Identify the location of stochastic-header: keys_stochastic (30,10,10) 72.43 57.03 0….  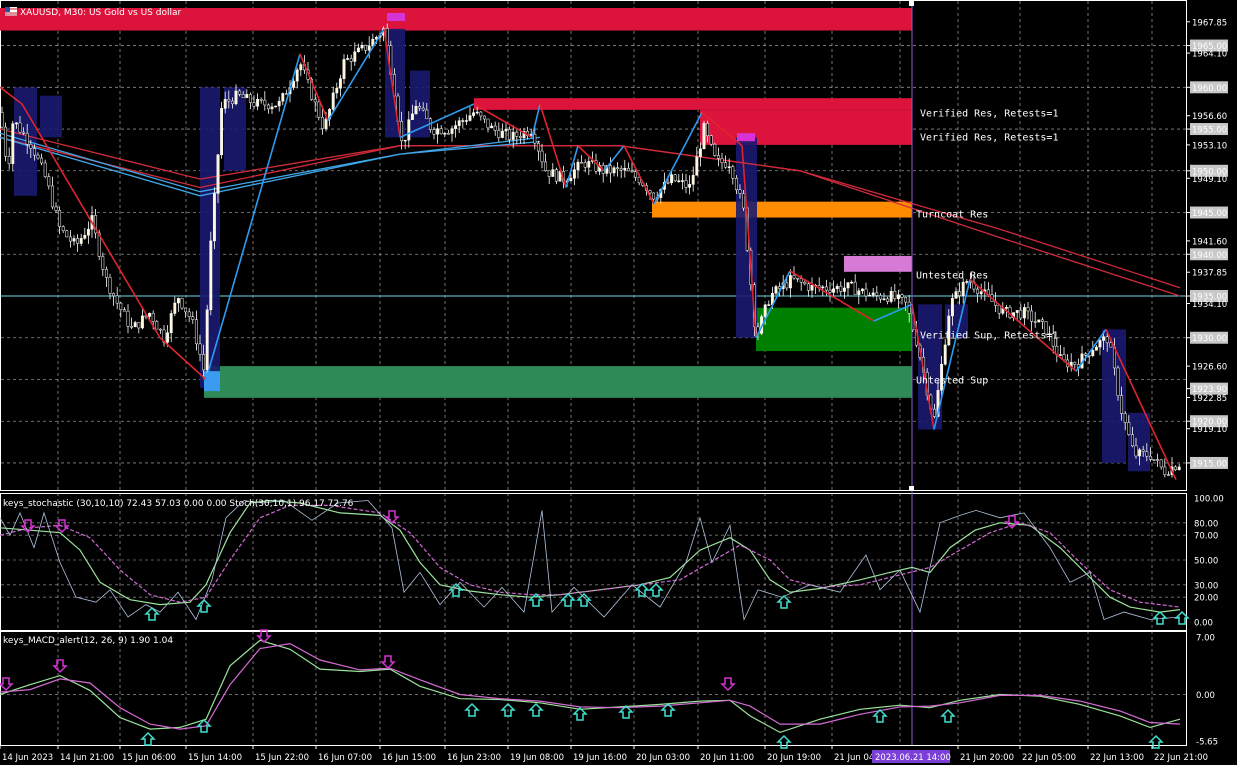
(178, 504).